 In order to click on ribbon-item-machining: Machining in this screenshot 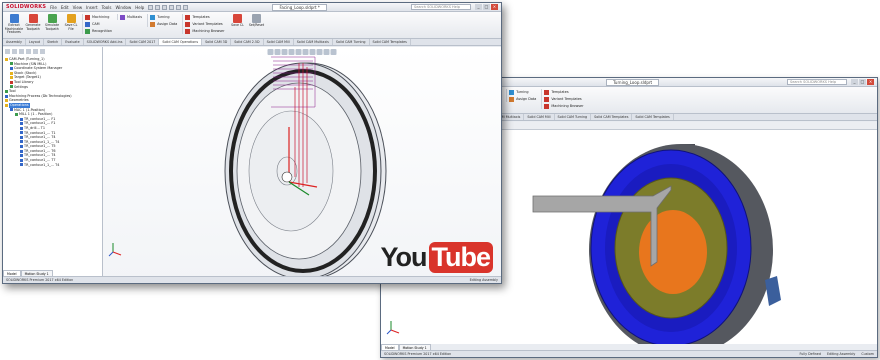, I will do `click(98, 17)`.